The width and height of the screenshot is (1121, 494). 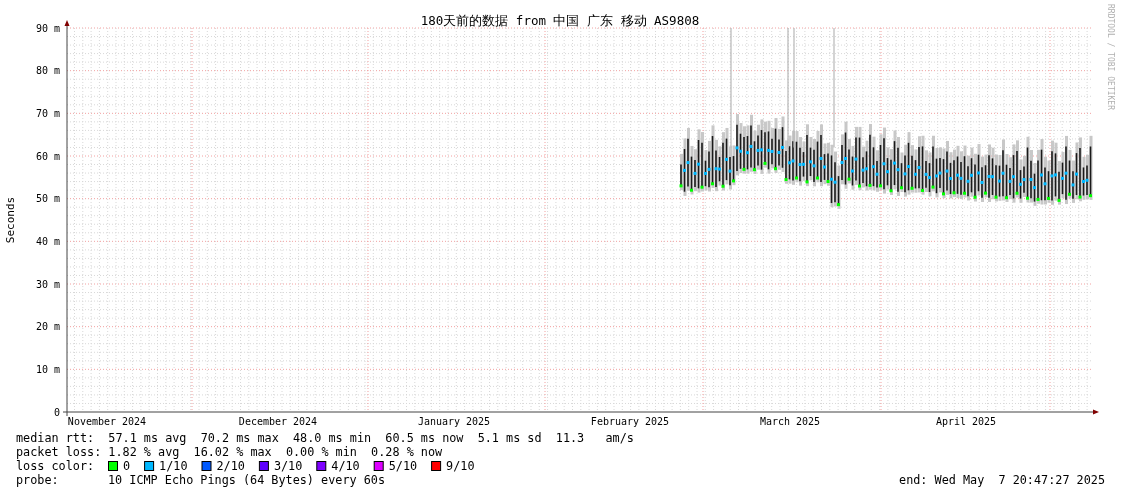 What do you see at coordinates (10, 220) in the screenshot?
I see `axis-title: Seconds` at bounding box center [10, 220].